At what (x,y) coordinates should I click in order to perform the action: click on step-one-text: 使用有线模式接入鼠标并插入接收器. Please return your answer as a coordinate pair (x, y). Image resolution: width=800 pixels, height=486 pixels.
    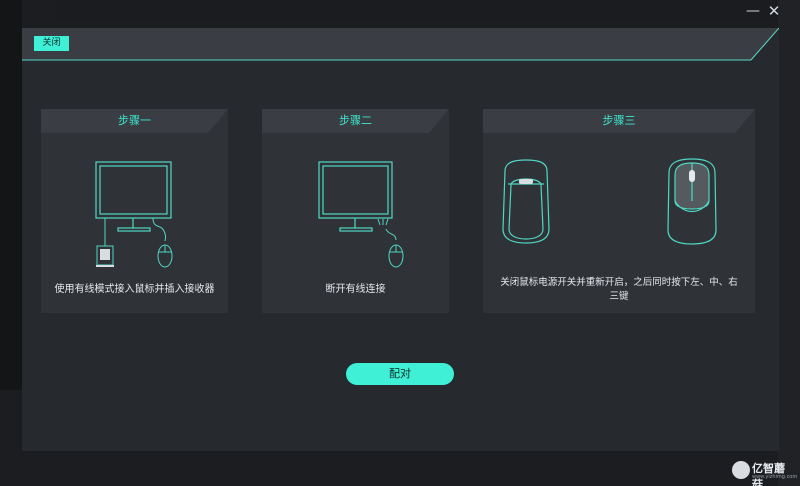
    Looking at the image, I should click on (134, 289).